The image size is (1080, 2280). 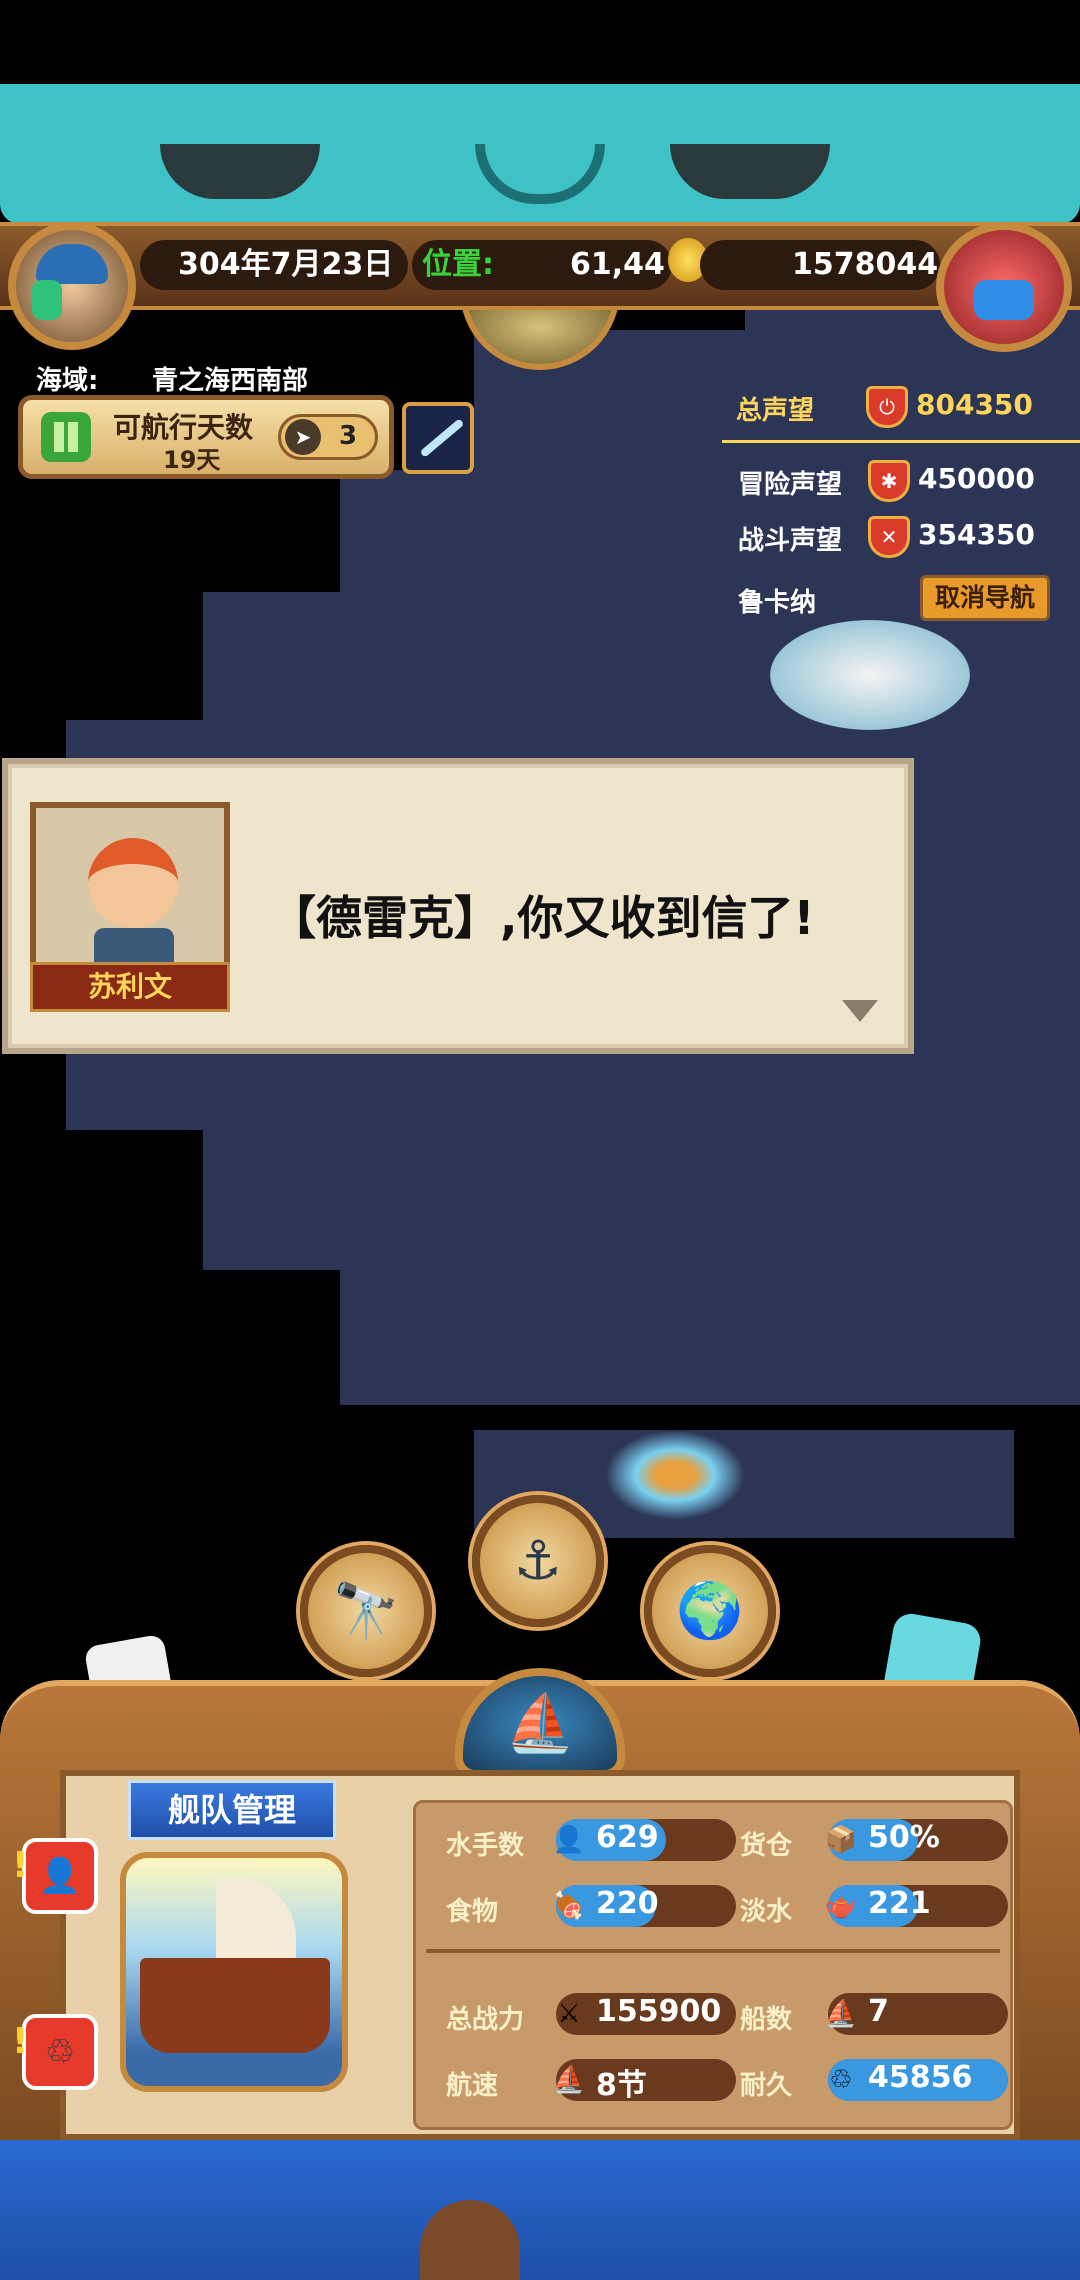 What do you see at coordinates (904, 1837) in the screenshot?
I see `cargo-value: 50%` at bounding box center [904, 1837].